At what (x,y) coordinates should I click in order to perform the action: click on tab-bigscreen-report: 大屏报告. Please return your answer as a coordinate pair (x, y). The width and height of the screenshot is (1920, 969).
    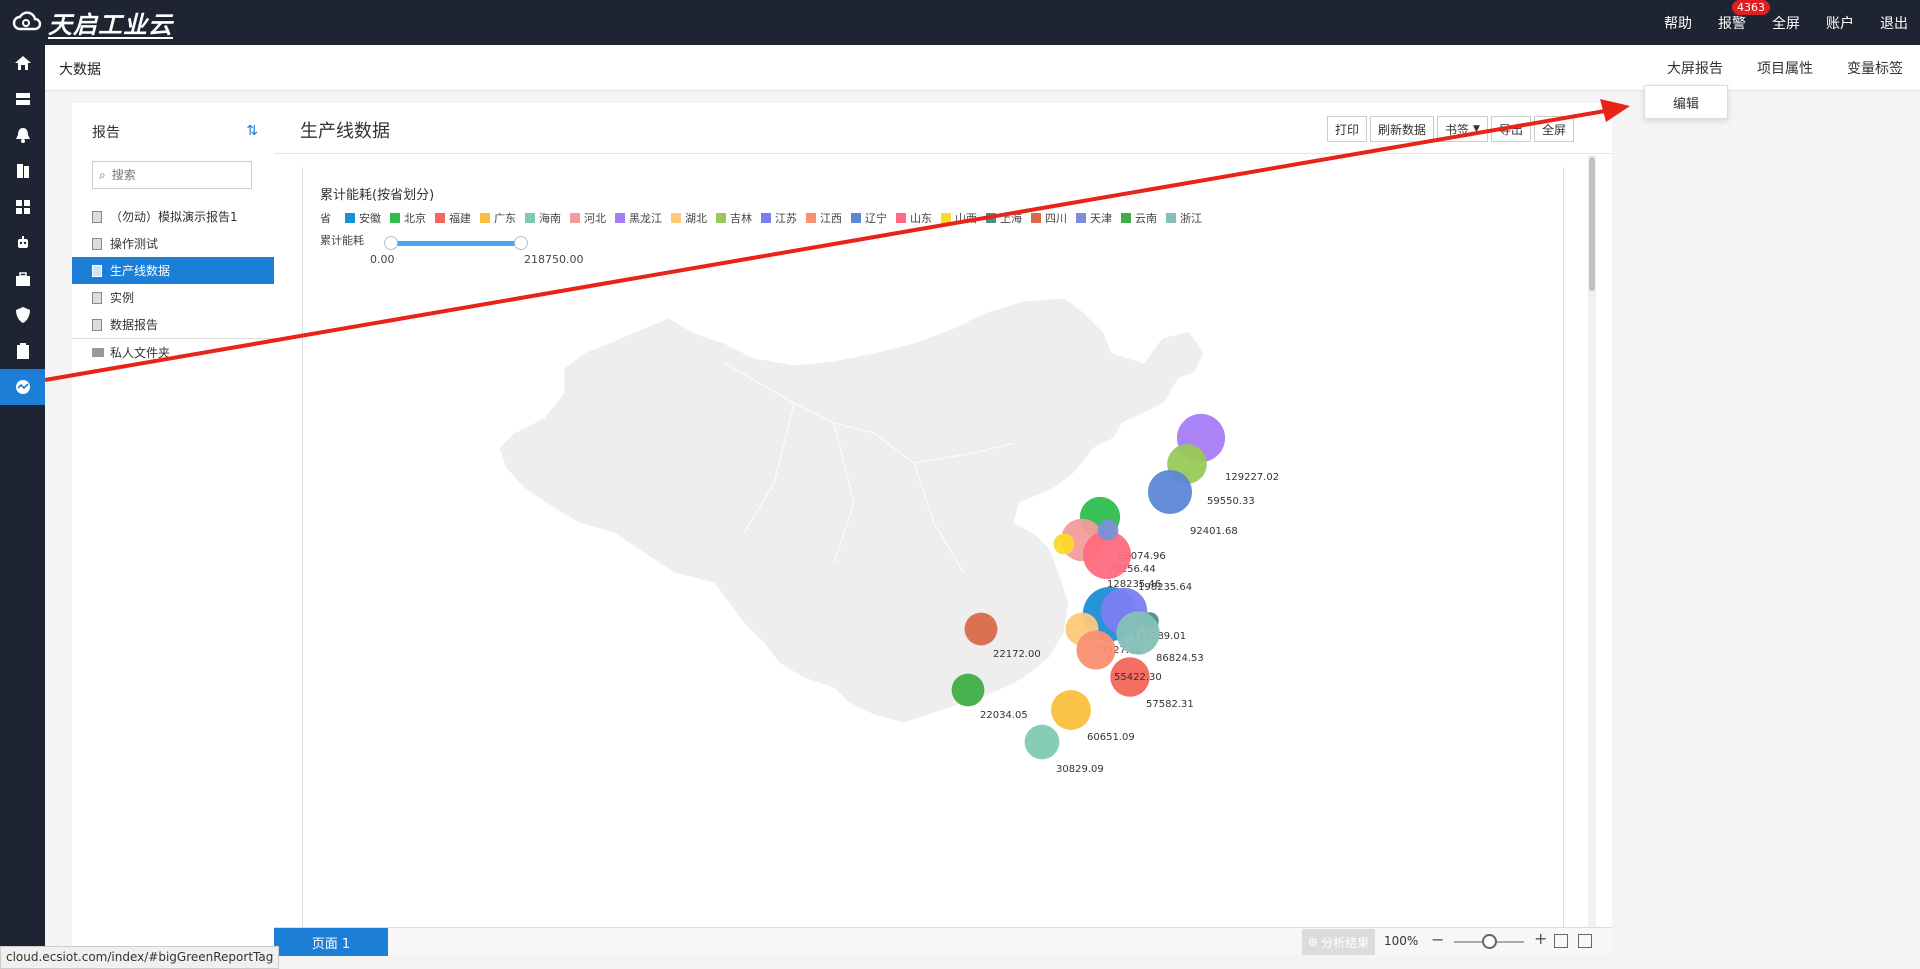
    Looking at the image, I should click on (1695, 68).